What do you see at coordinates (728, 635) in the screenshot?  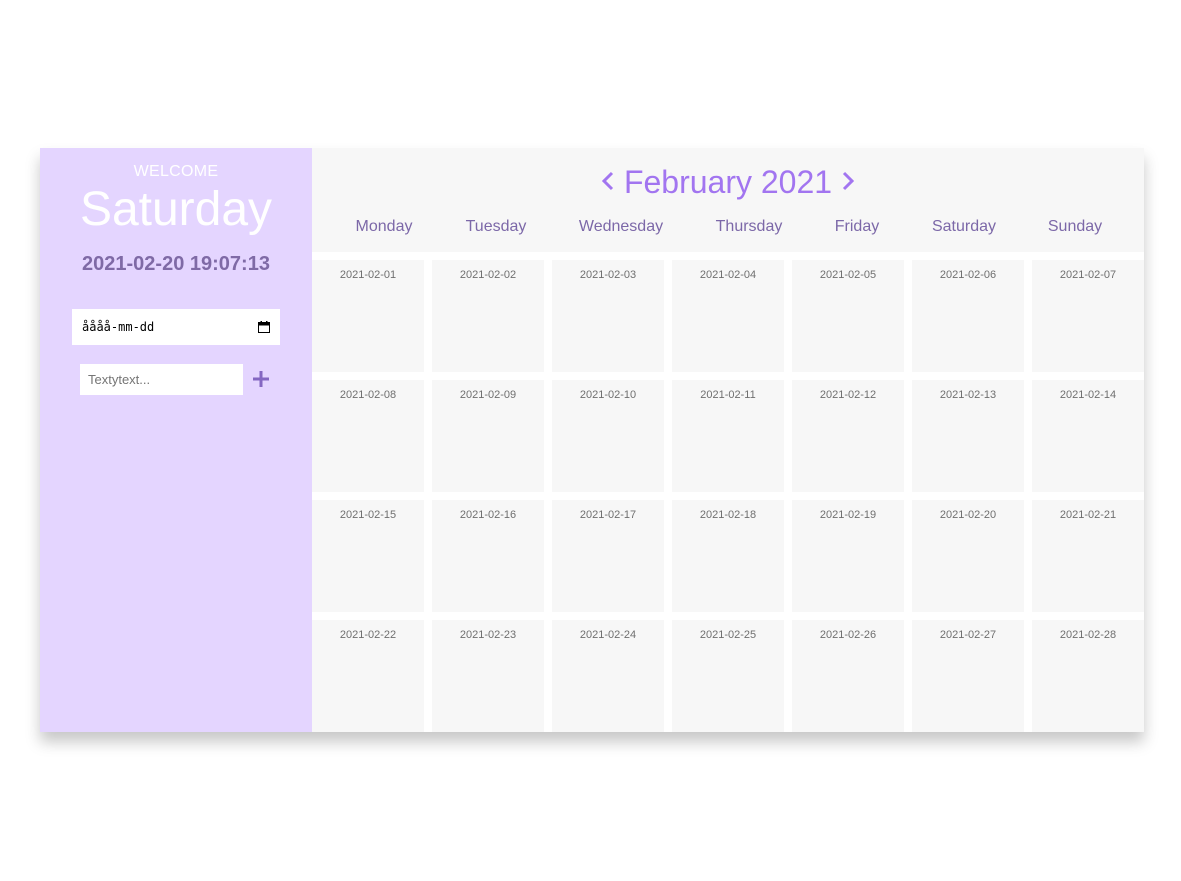 I see `day-cell-date: 2021-02-25` at bounding box center [728, 635].